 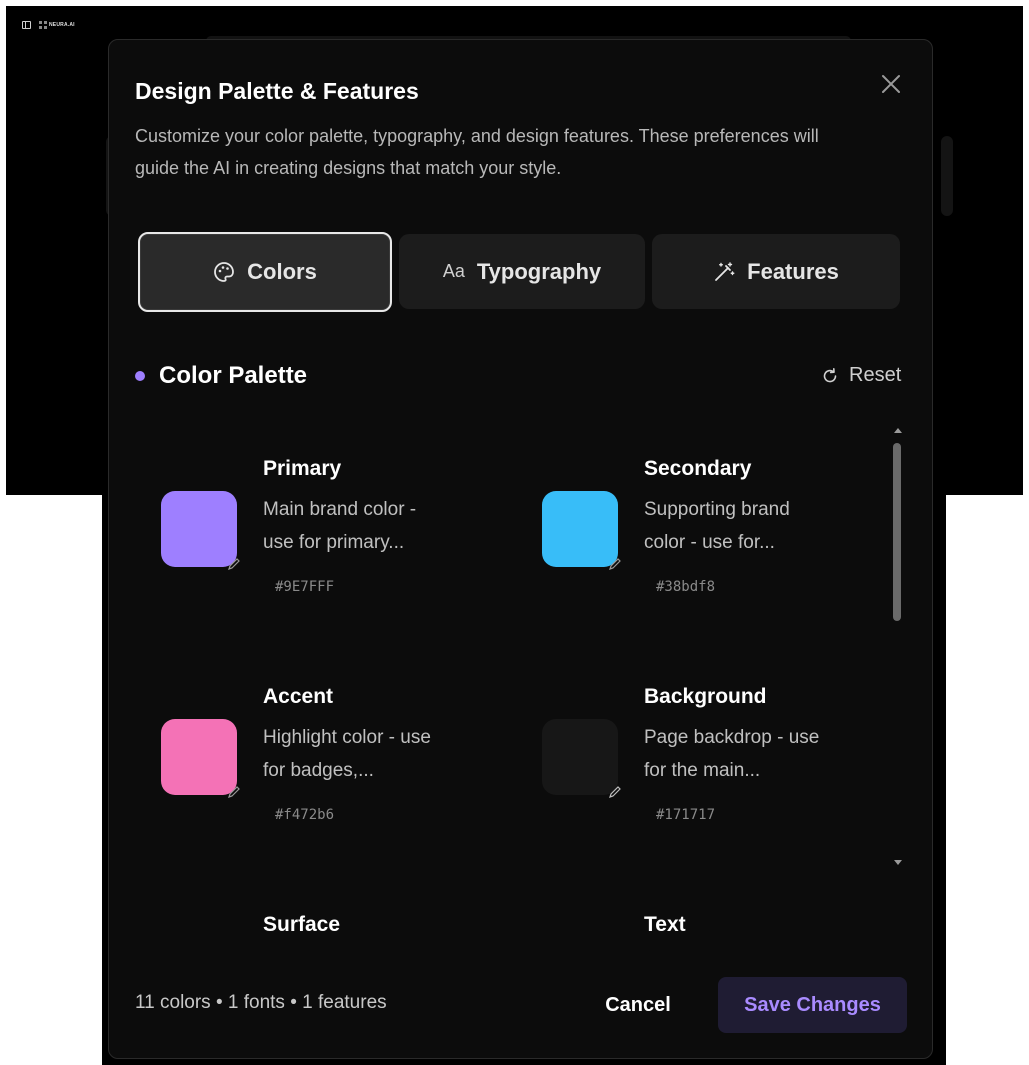 What do you see at coordinates (453, 271) in the screenshot?
I see `typography-icon: Aa` at bounding box center [453, 271].